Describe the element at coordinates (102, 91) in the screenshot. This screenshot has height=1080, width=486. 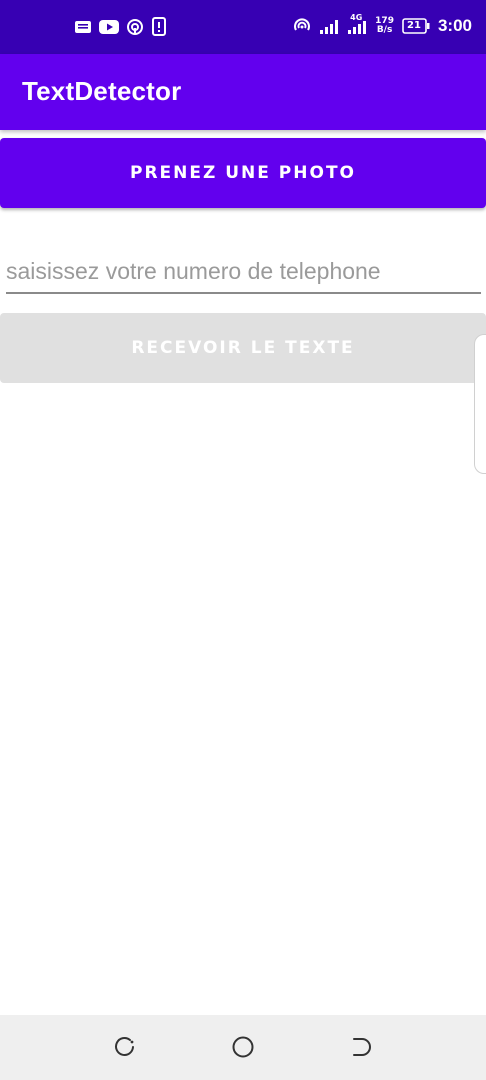
I see `app-title: TextDetector` at that location.